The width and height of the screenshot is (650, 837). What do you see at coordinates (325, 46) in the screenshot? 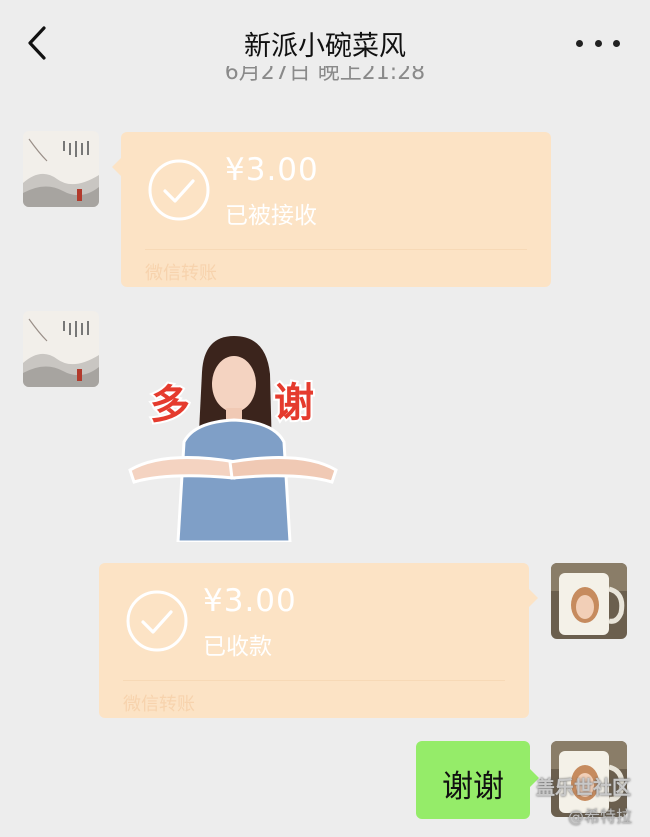
I see `chat-title: 新派小碗菜风` at bounding box center [325, 46].